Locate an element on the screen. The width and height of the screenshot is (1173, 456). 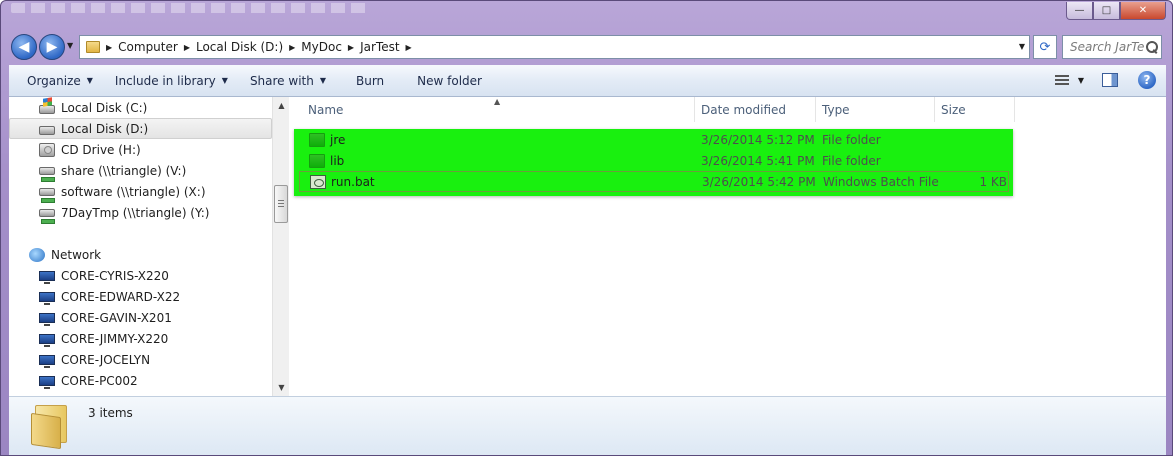
batch-file-icon is located at coordinates (318, 181).